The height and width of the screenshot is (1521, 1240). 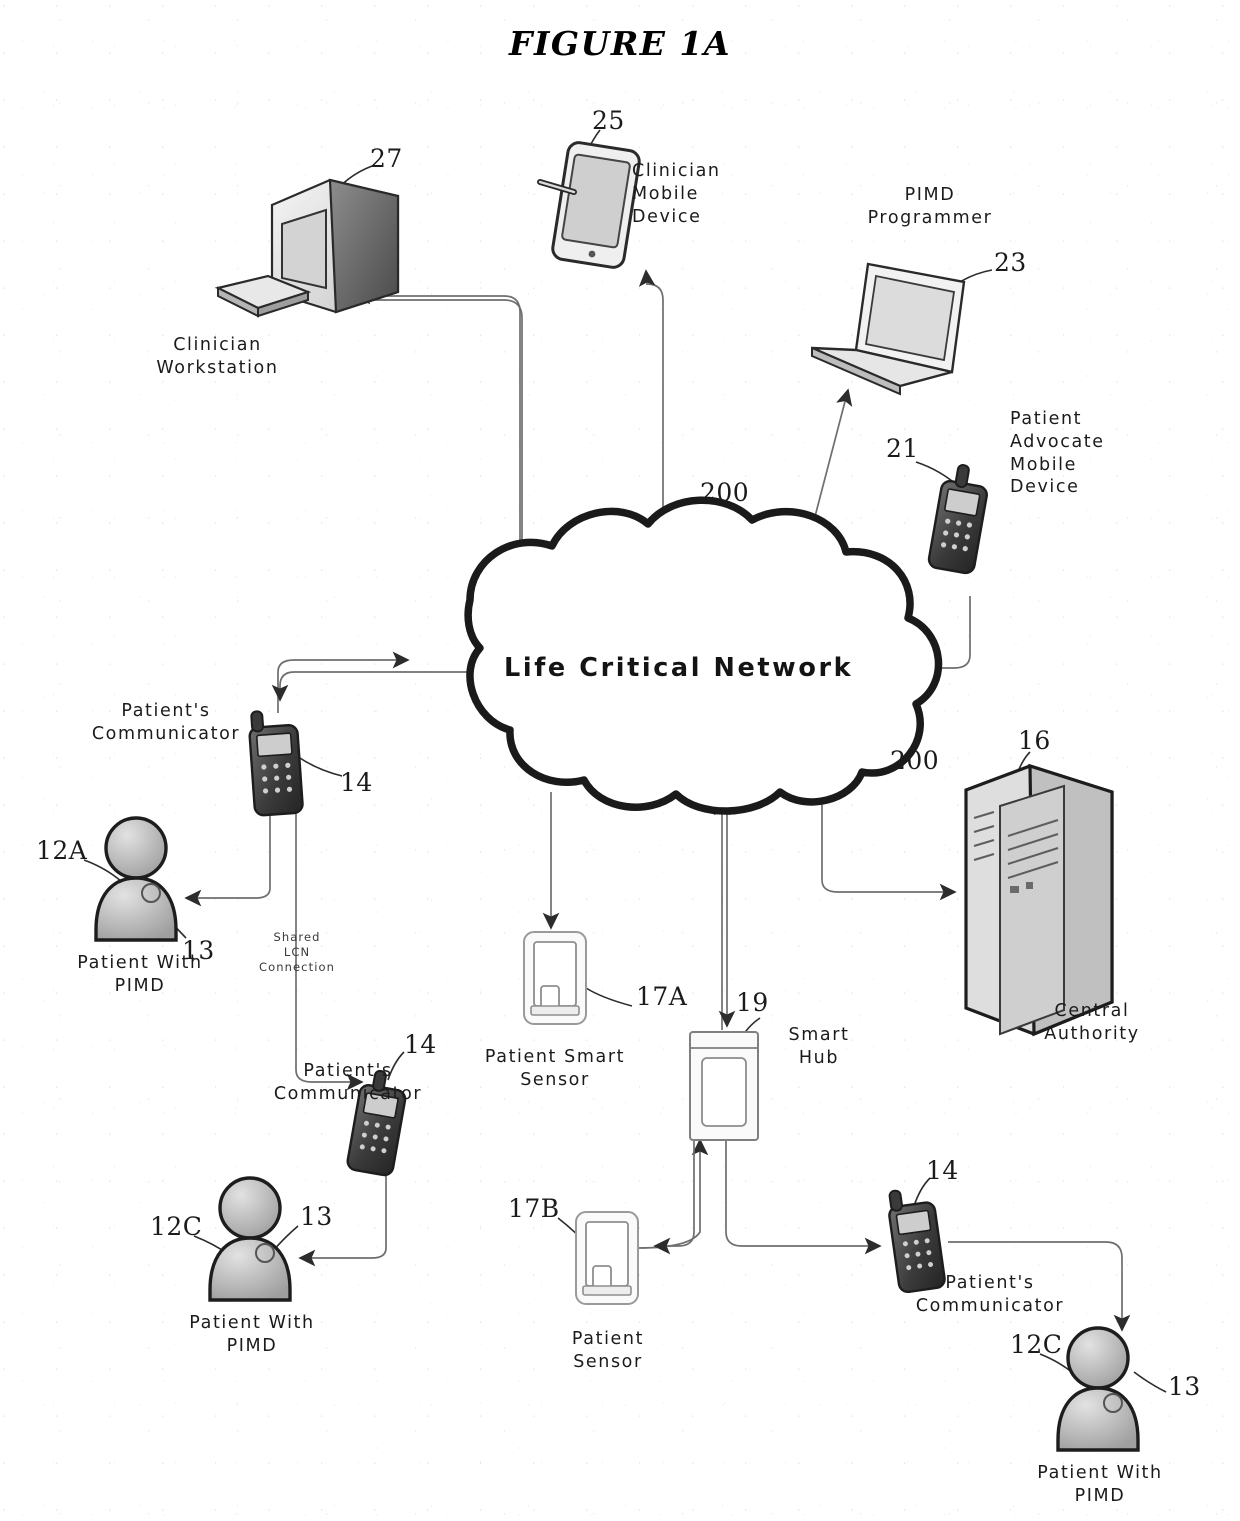 What do you see at coordinates (990, 1294) in the screenshot?
I see `patients-communicator-d-label: Patient's Communicator` at bounding box center [990, 1294].